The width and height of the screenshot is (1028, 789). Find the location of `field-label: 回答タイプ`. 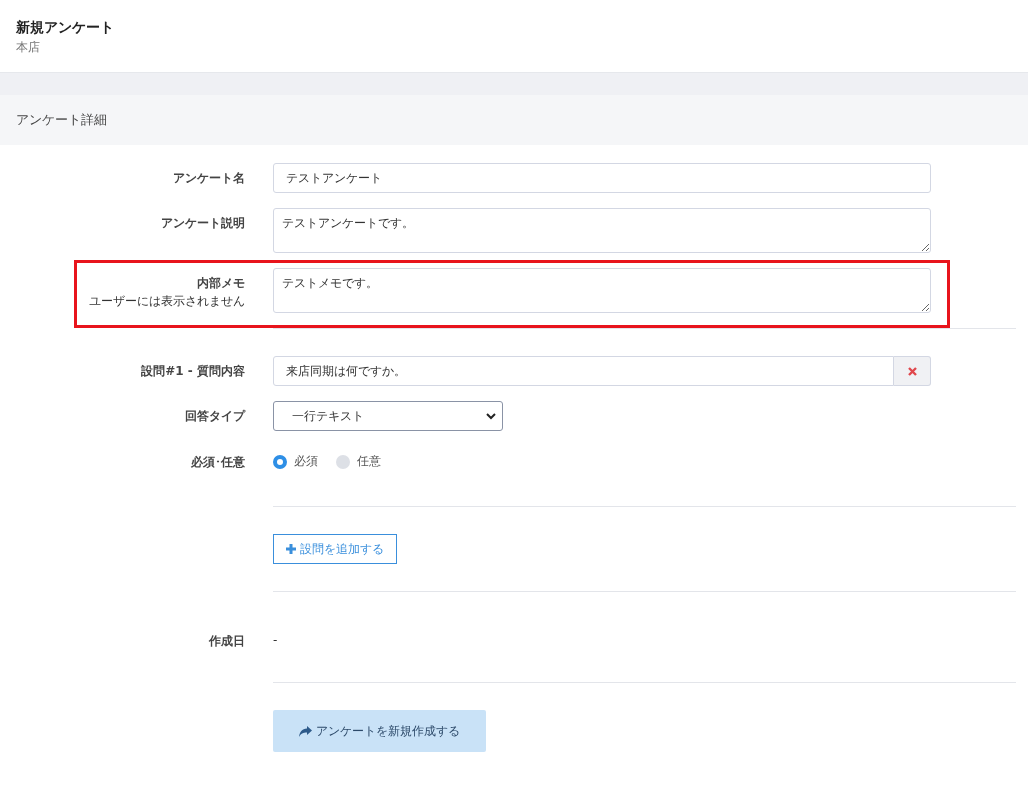

field-label: 回答タイプ is located at coordinates (215, 416).